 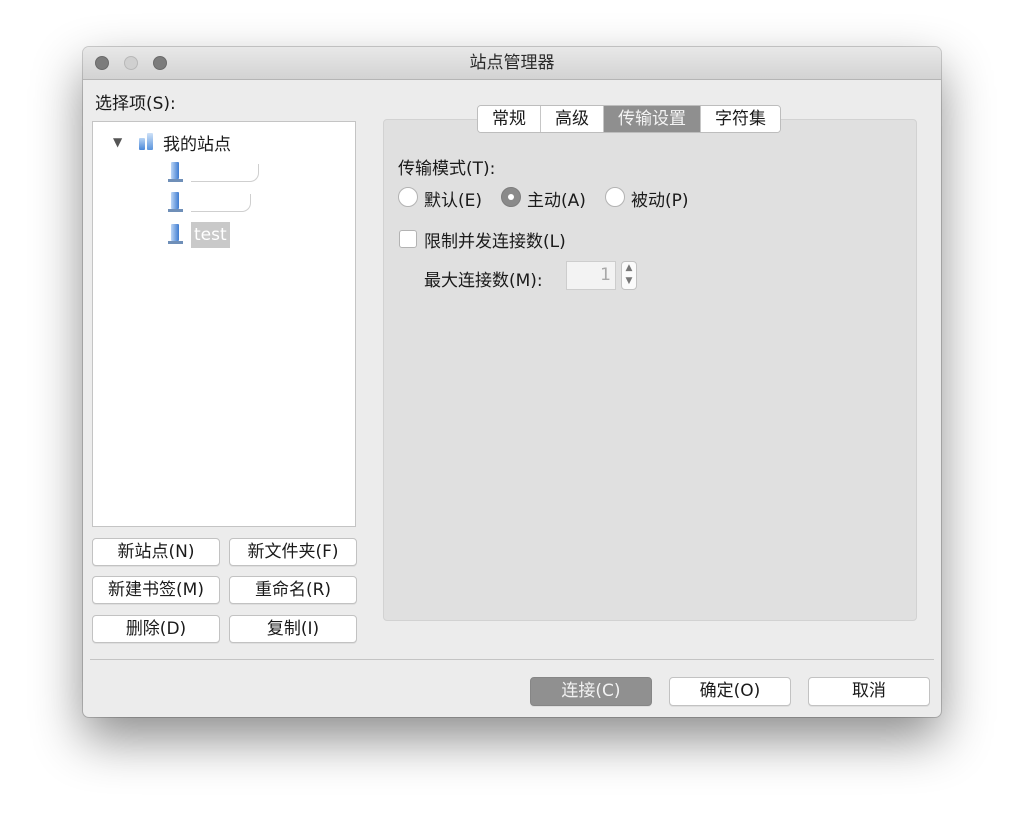 I want to click on tab-charset: 字符集, so click(x=740, y=119).